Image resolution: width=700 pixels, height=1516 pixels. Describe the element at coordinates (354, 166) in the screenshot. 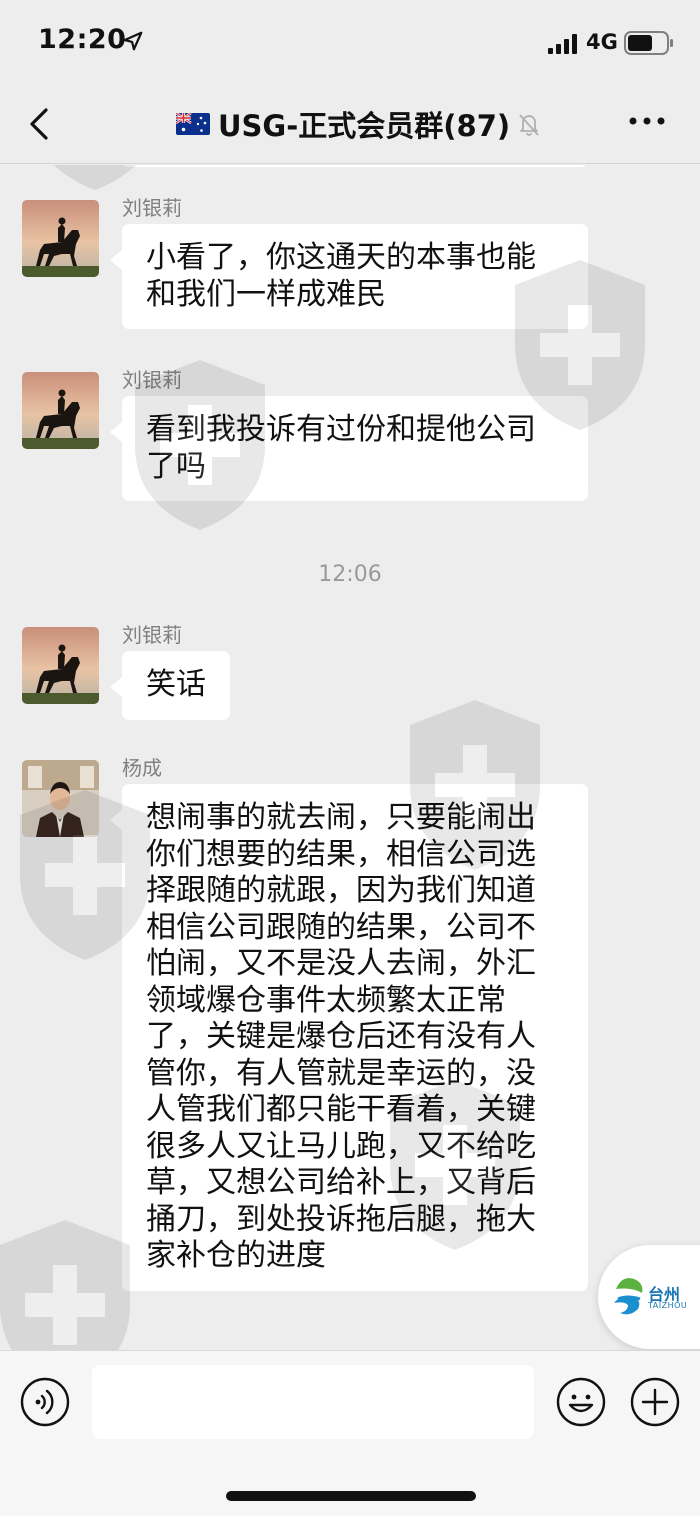

I see `previous-message-edge` at that location.